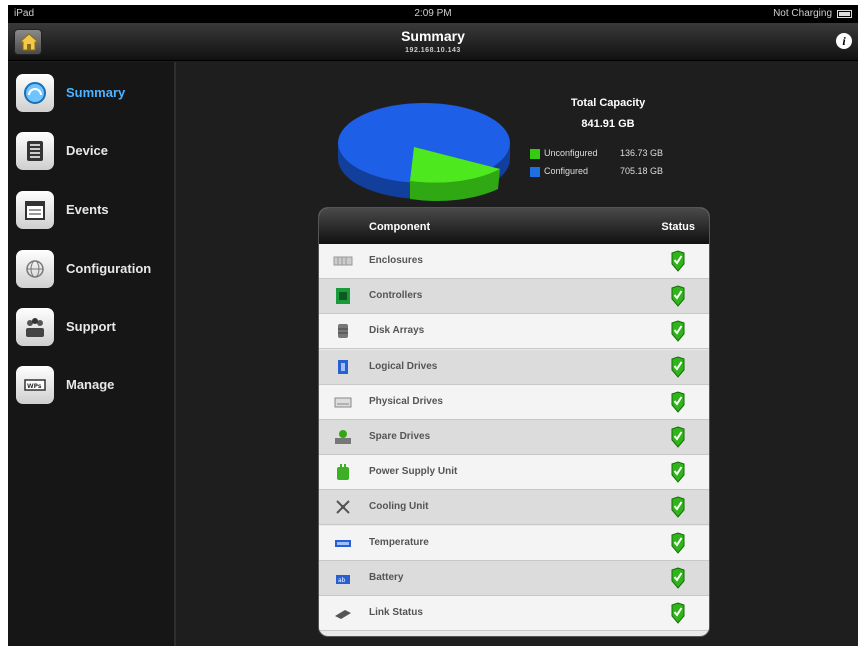 The height and width of the screenshot is (646, 859). Describe the element at coordinates (87, 209) in the screenshot. I see `sidebar-item-label: Events` at that location.